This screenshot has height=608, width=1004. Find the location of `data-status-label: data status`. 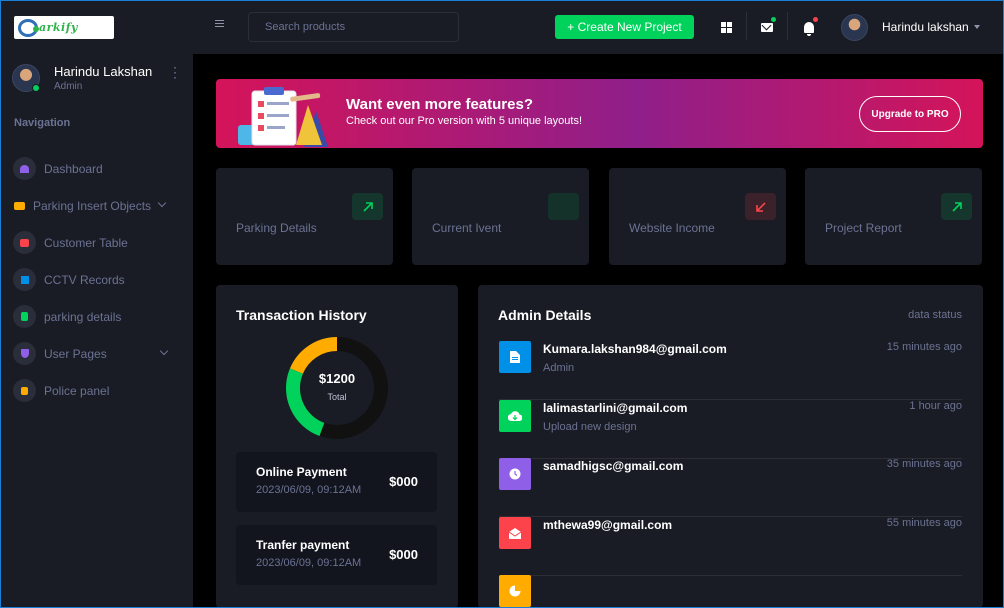

data-status-label: data status is located at coordinates (935, 315).